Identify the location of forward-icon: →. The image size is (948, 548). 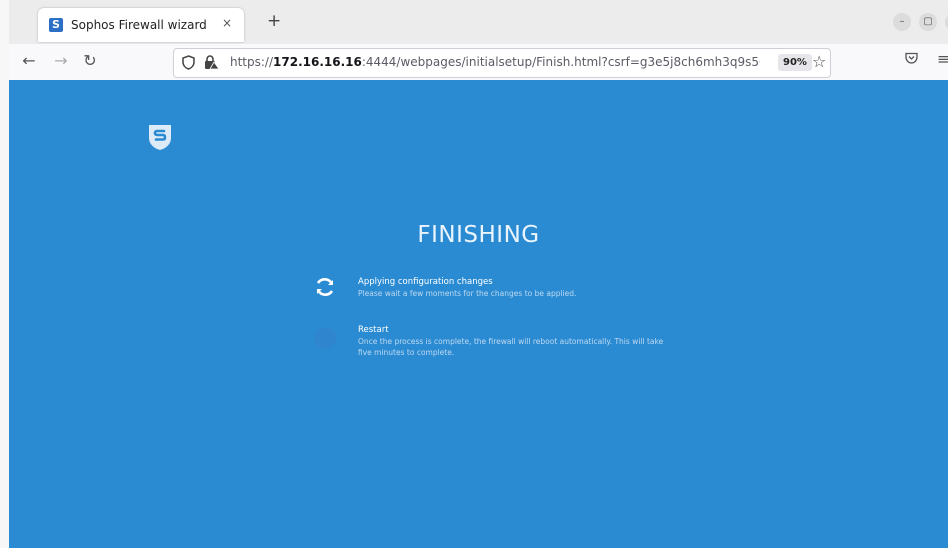
(61, 60).